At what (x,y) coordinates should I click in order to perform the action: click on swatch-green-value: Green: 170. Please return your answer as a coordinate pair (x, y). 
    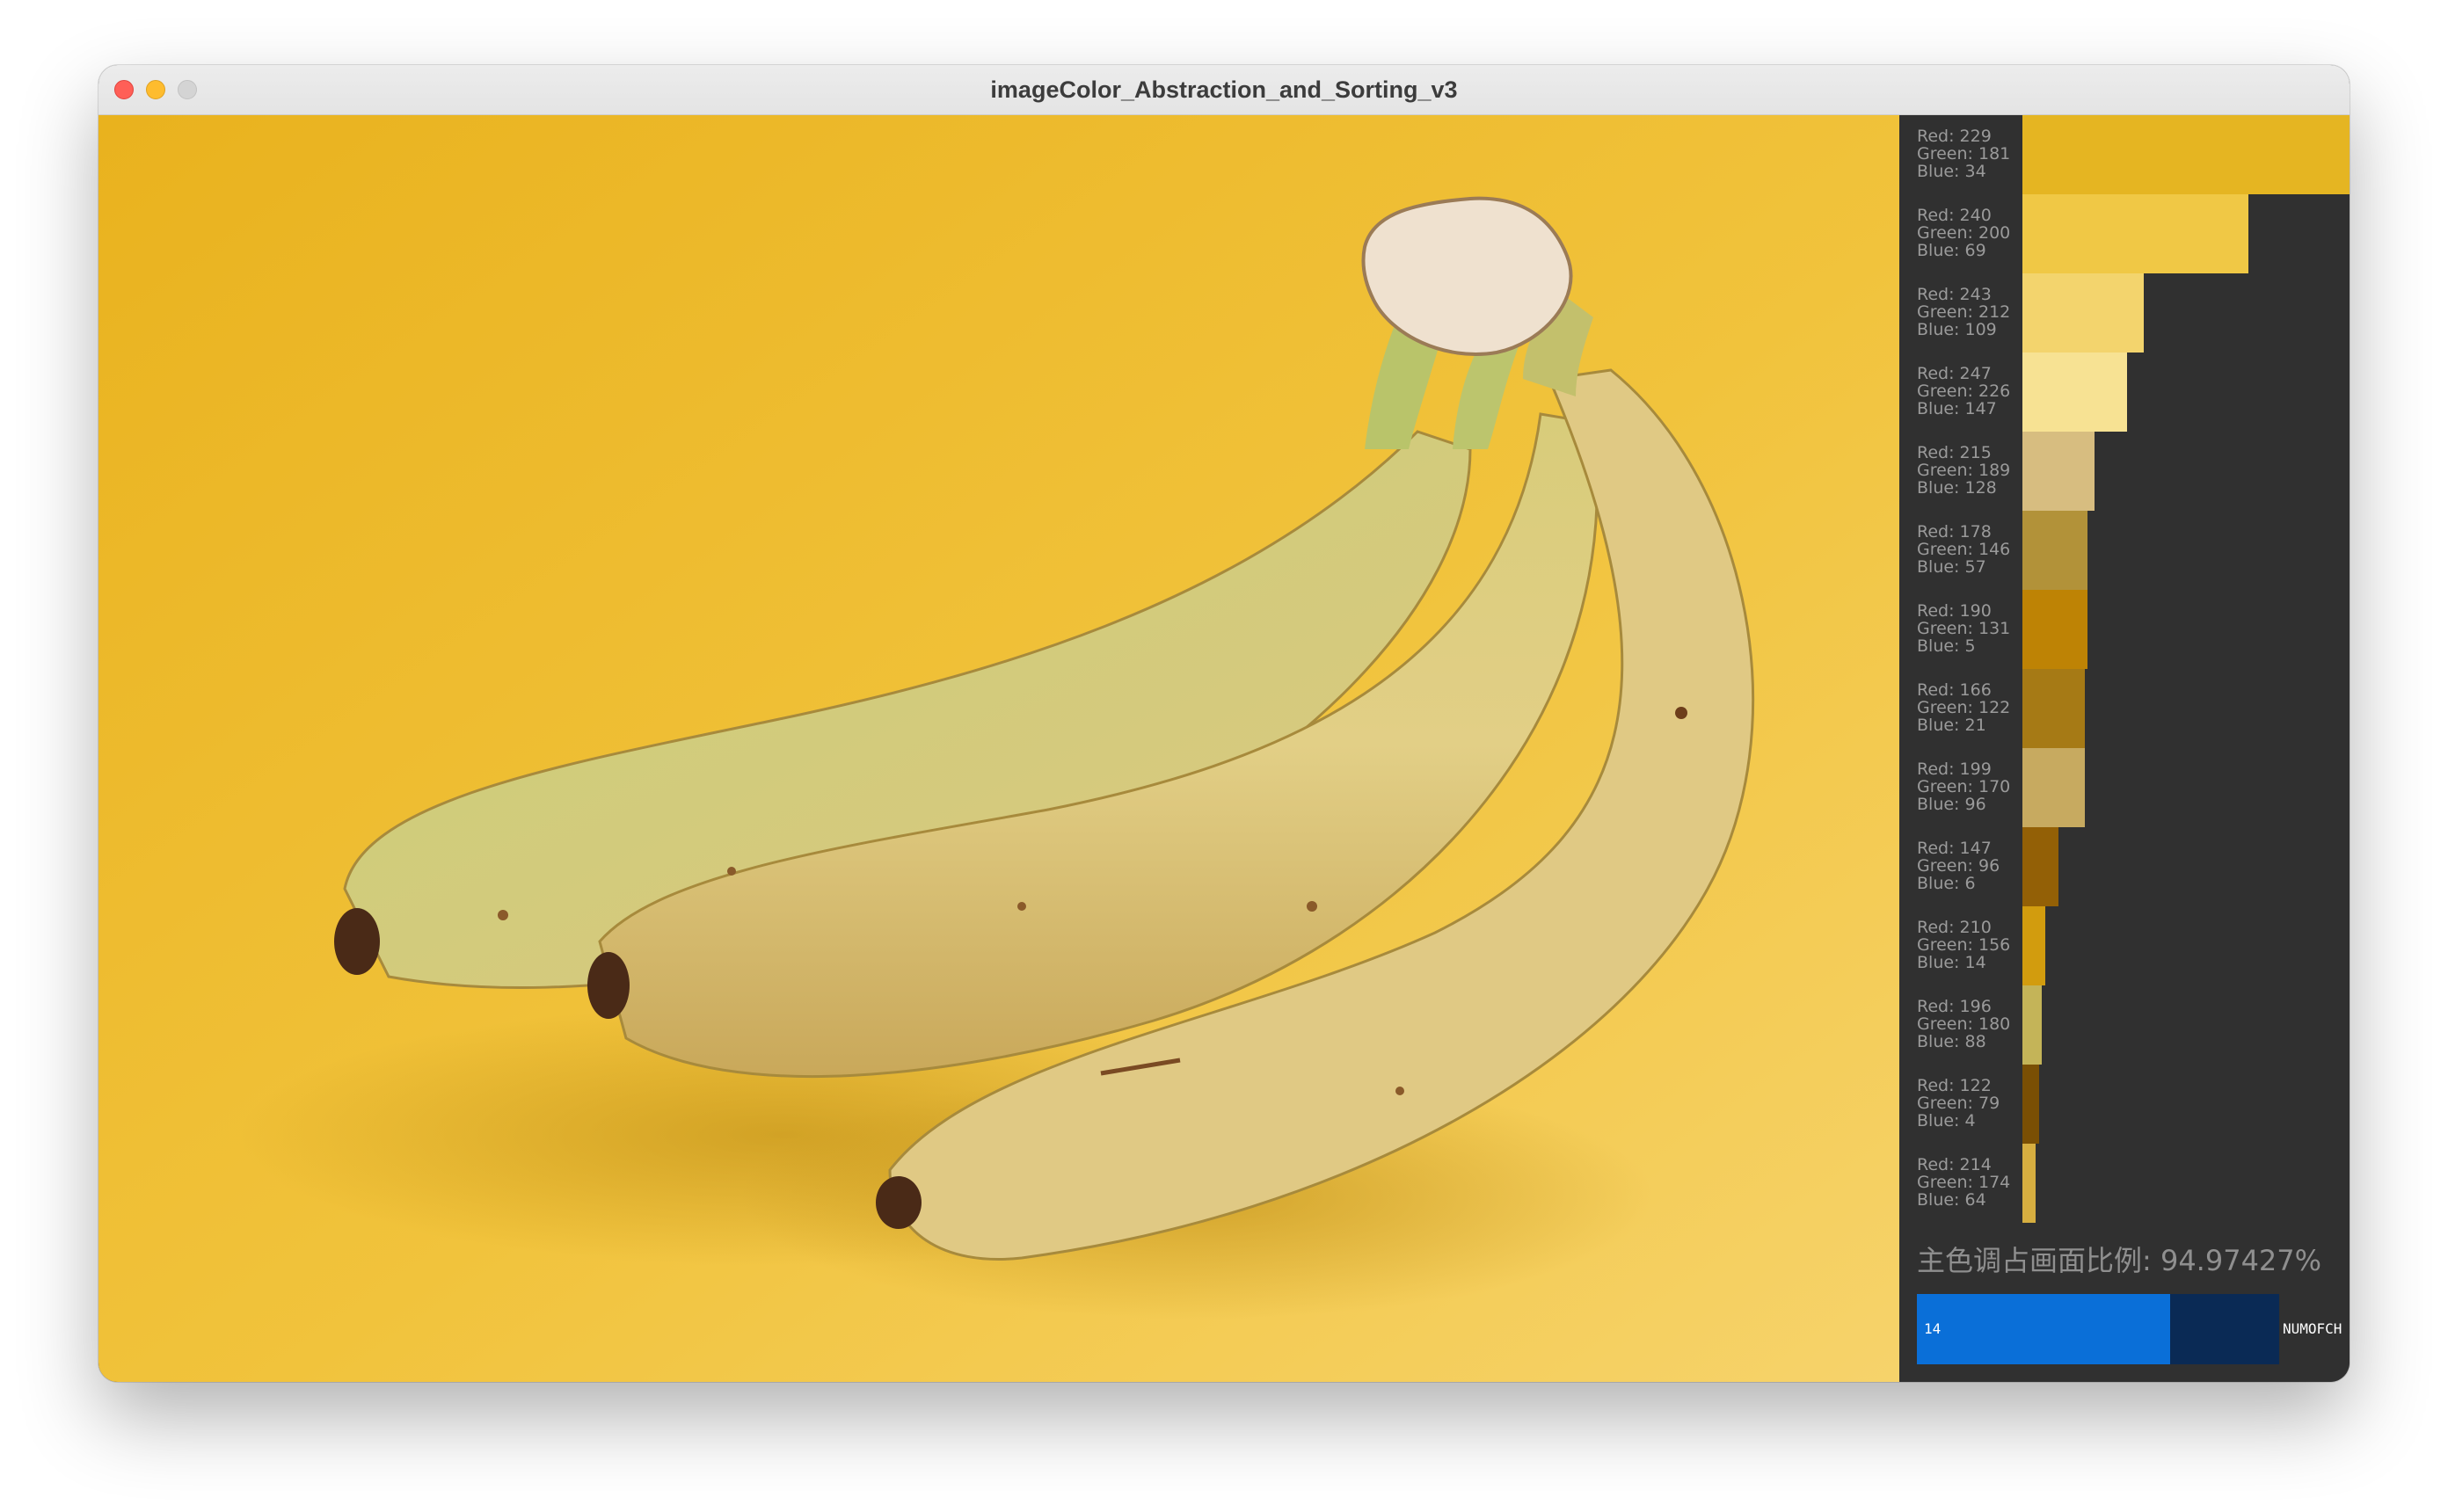
    Looking at the image, I should click on (1964, 787).